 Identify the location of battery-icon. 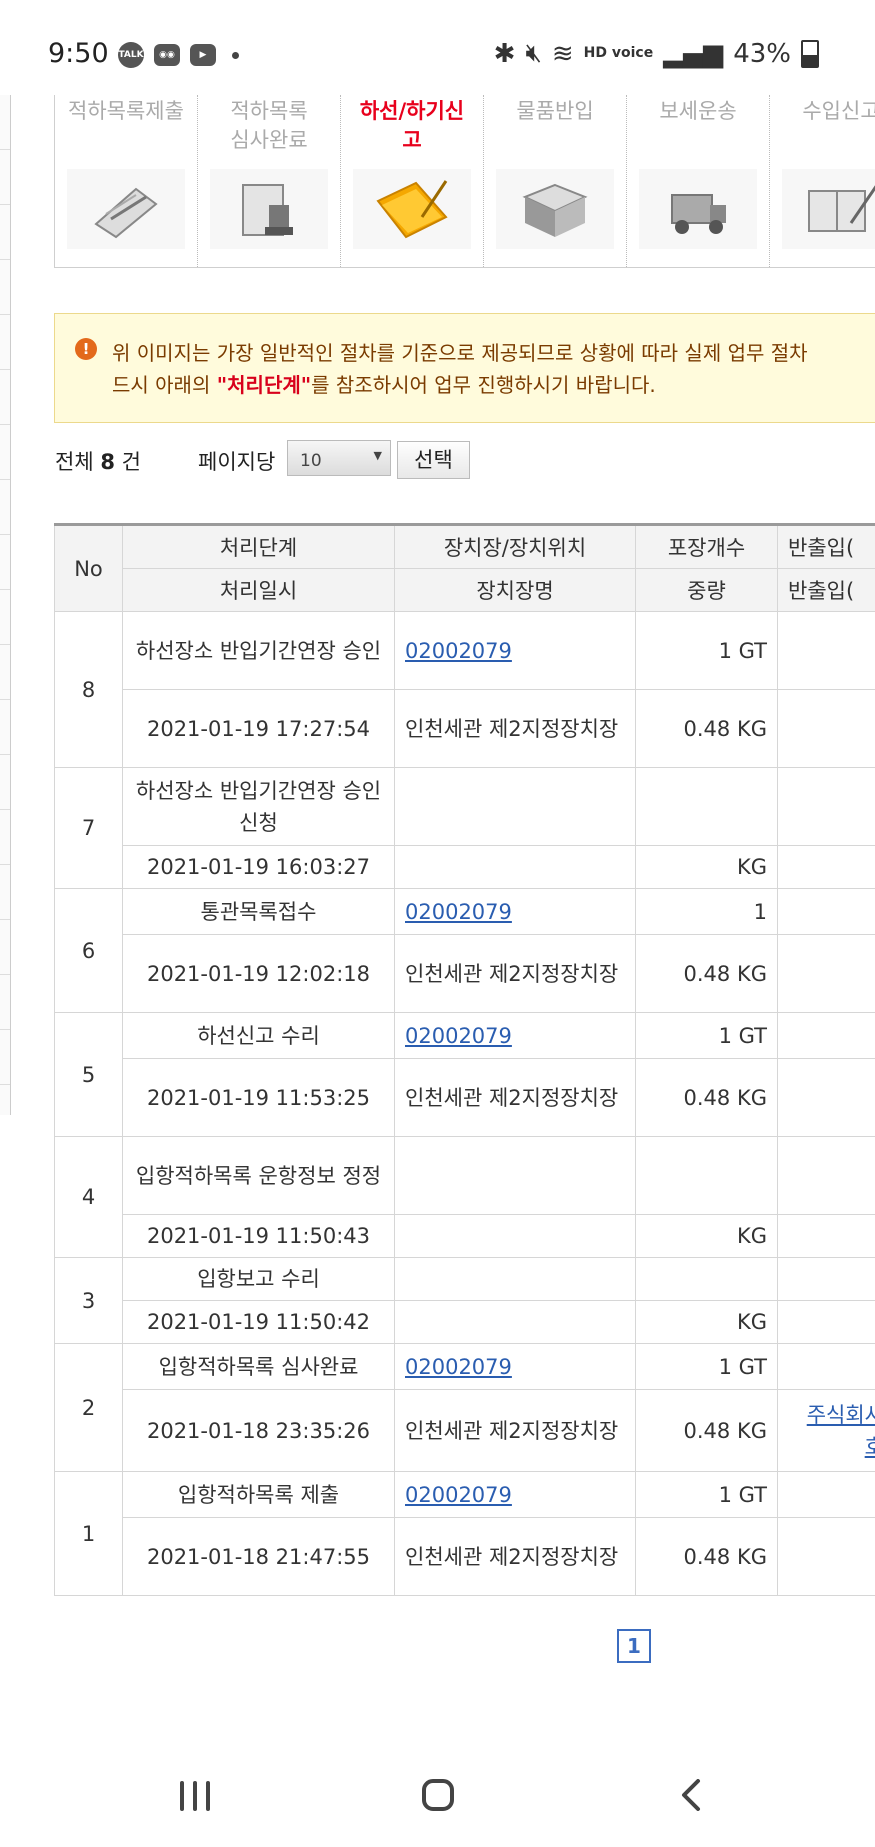
(810, 53).